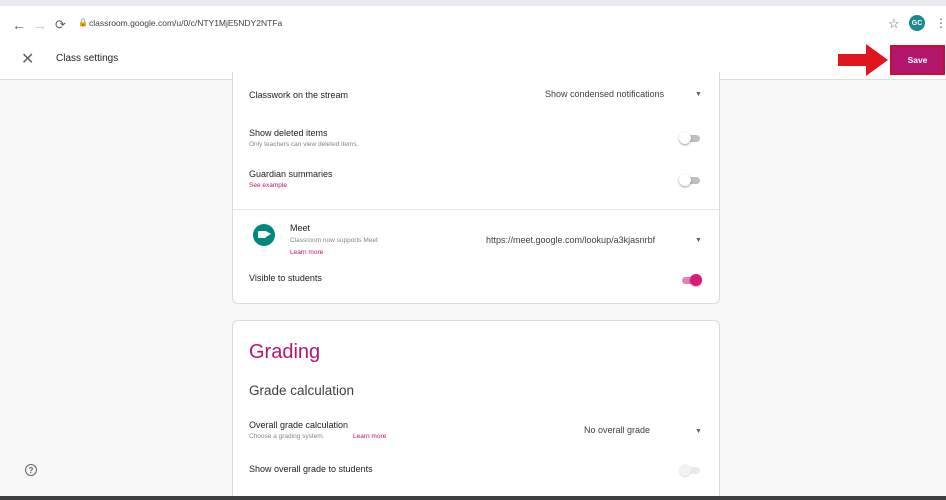 The width and height of the screenshot is (946, 500). I want to click on deleted-items-toggle, so click(690, 138).